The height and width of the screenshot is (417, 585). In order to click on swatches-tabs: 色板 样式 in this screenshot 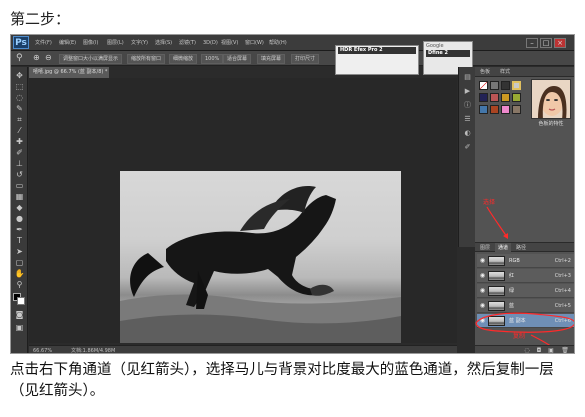, I will do `click(524, 72)`.